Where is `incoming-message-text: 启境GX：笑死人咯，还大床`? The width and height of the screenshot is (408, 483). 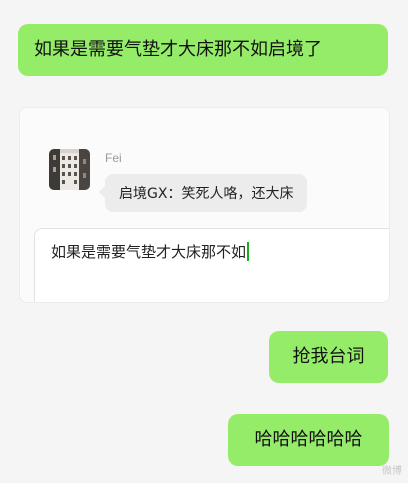 incoming-message-text: 启境GX：笑死人咯，还大床 is located at coordinates (206, 194).